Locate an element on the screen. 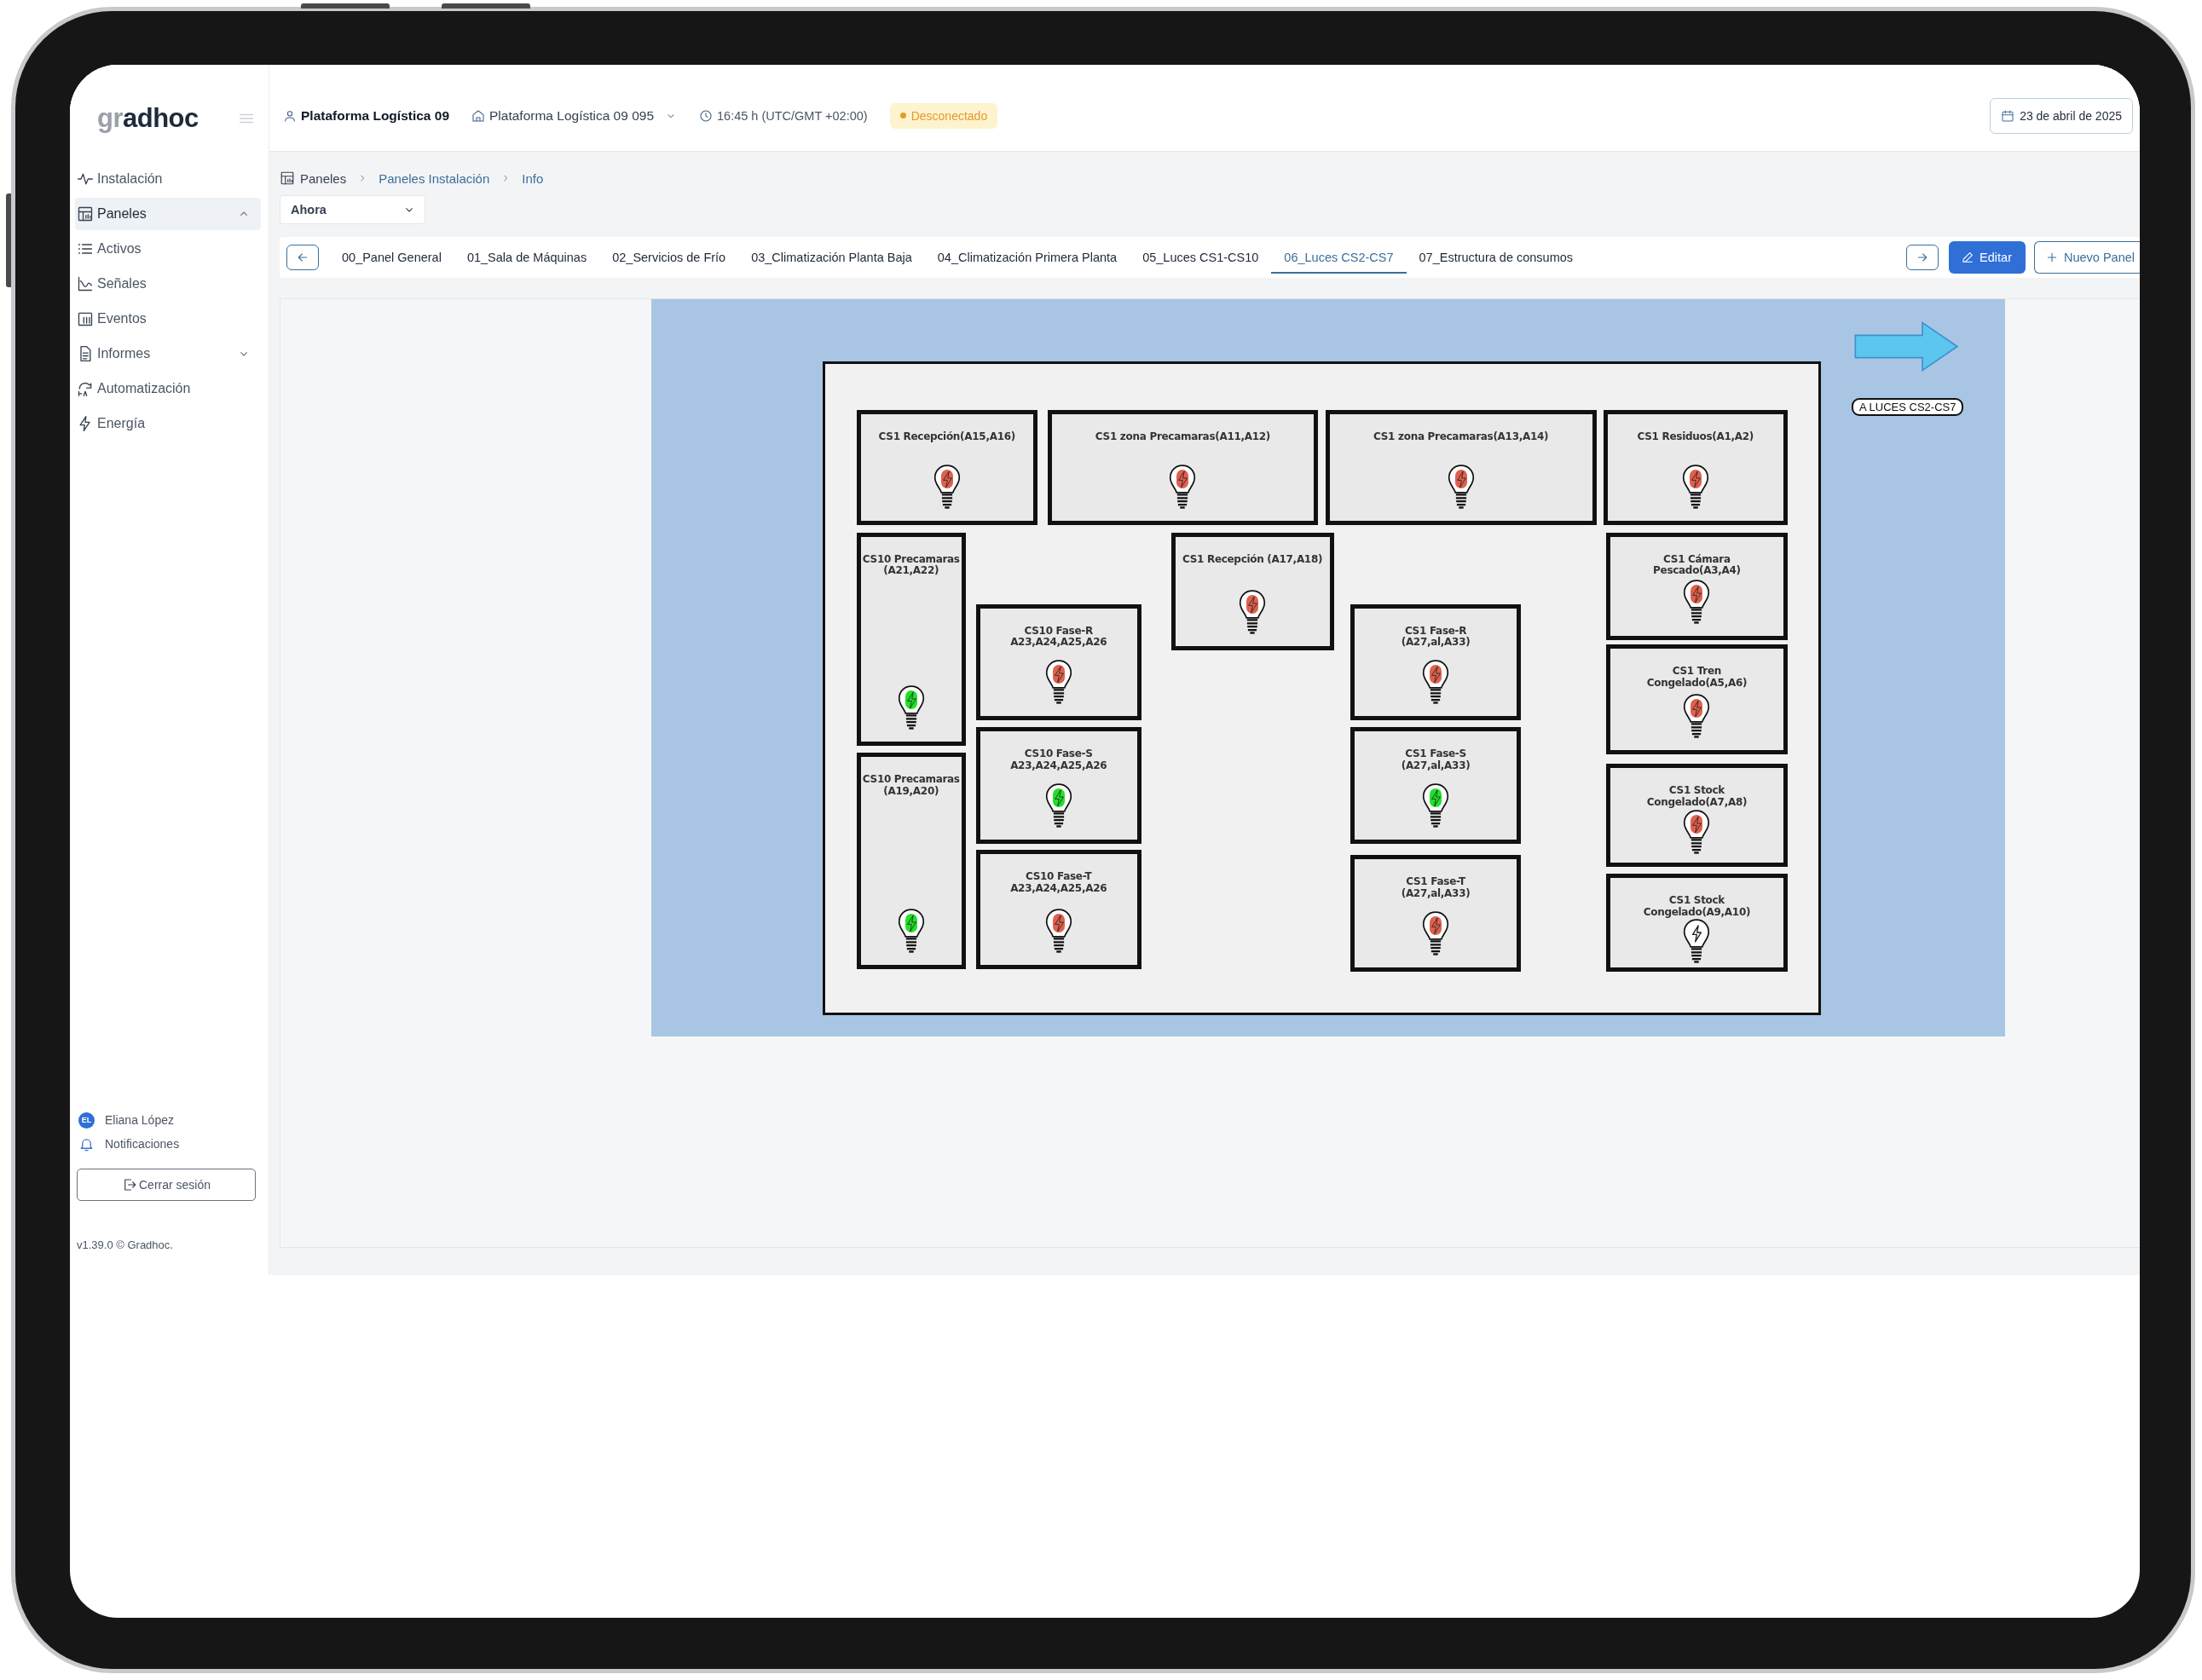 The height and width of the screenshot is (1680, 2202). back-button is located at coordinates (303, 257).